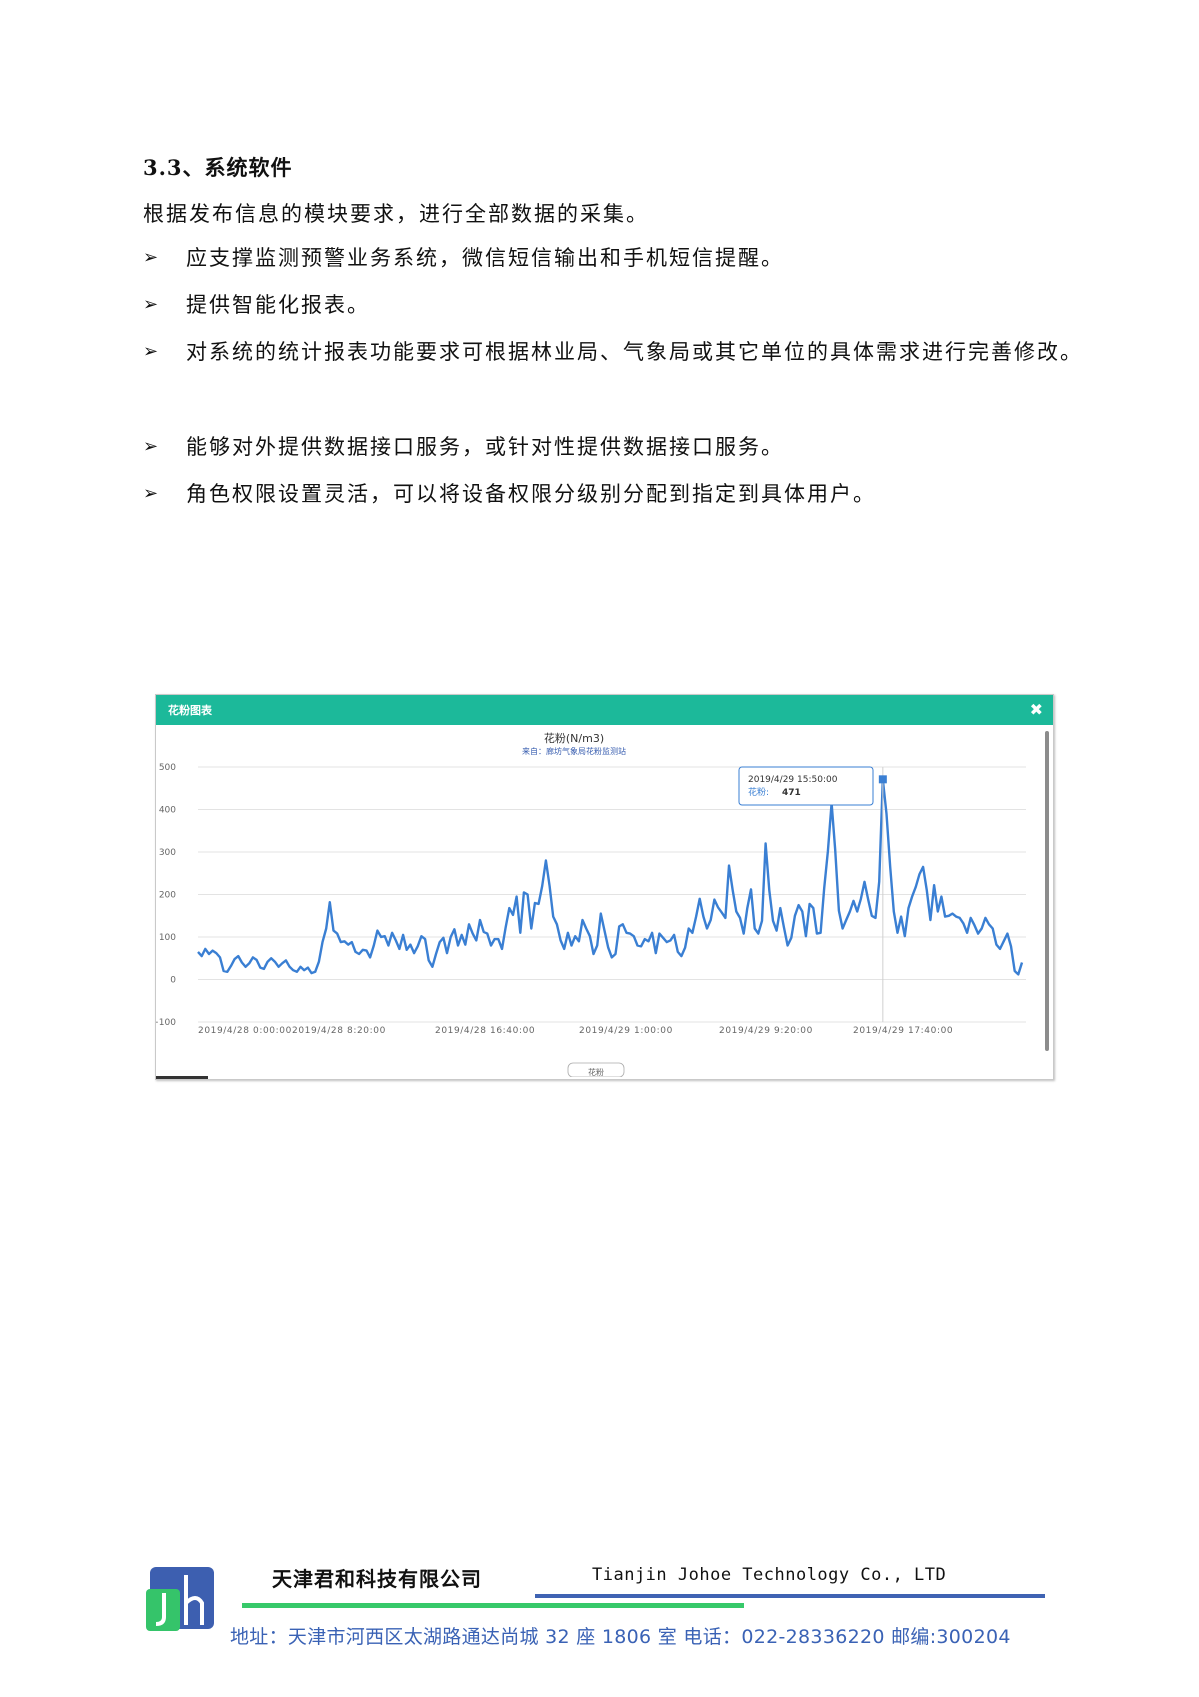 The width and height of the screenshot is (1199, 1697). What do you see at coordinates (278, 305) in the screenshot?
I see `bullet-text: 提供智能化报表。` at bounding box center [278, 305].